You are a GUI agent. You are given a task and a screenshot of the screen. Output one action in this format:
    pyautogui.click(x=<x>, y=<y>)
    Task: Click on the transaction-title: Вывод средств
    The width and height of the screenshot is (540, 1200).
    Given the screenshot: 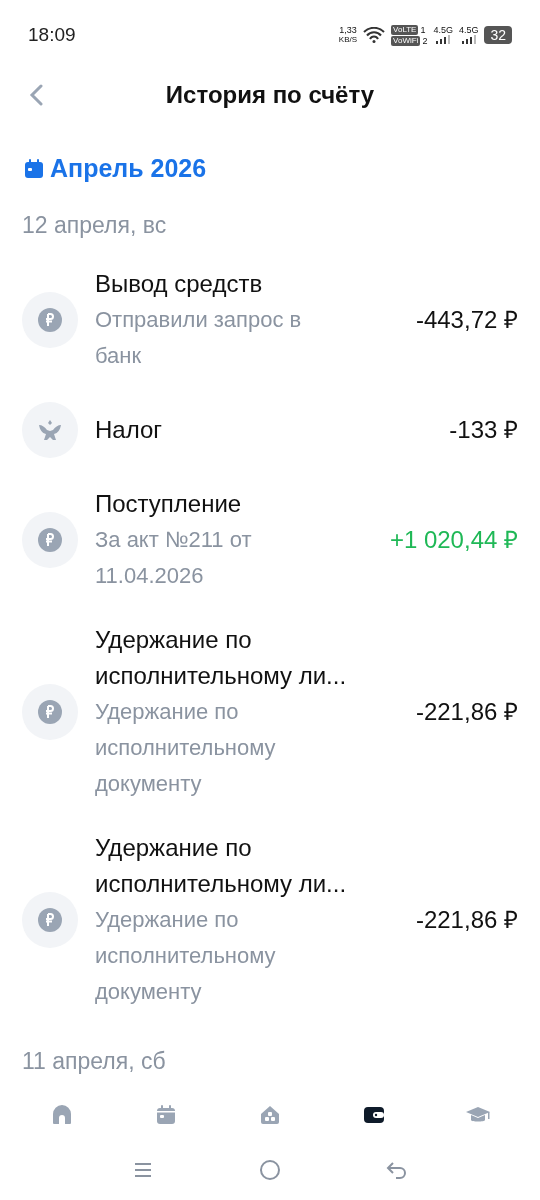 What is the action you would take?
    pyautogui.click(x=179, y=283)
    